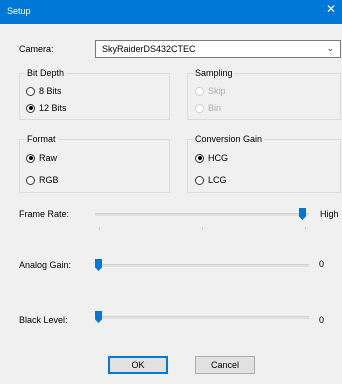  I want to click on radio-8-bits-label: 8 Bits, so click(50, 91).